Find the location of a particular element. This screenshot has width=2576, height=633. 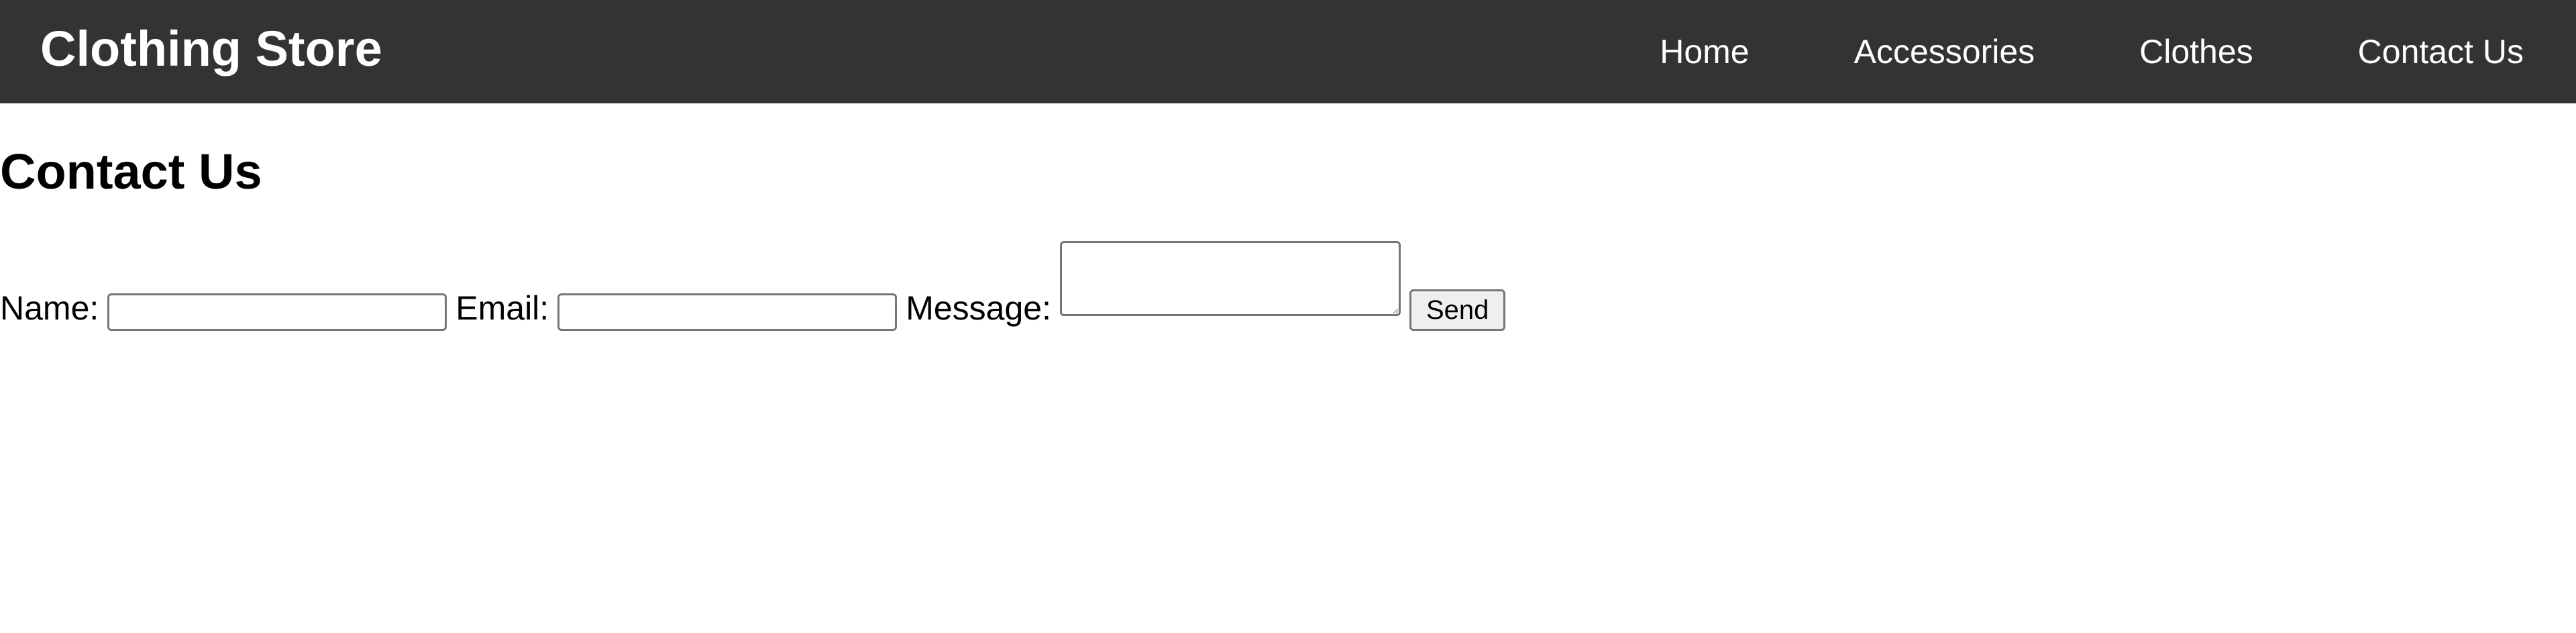

email-label: Email: is located at coordinates (502, 308).